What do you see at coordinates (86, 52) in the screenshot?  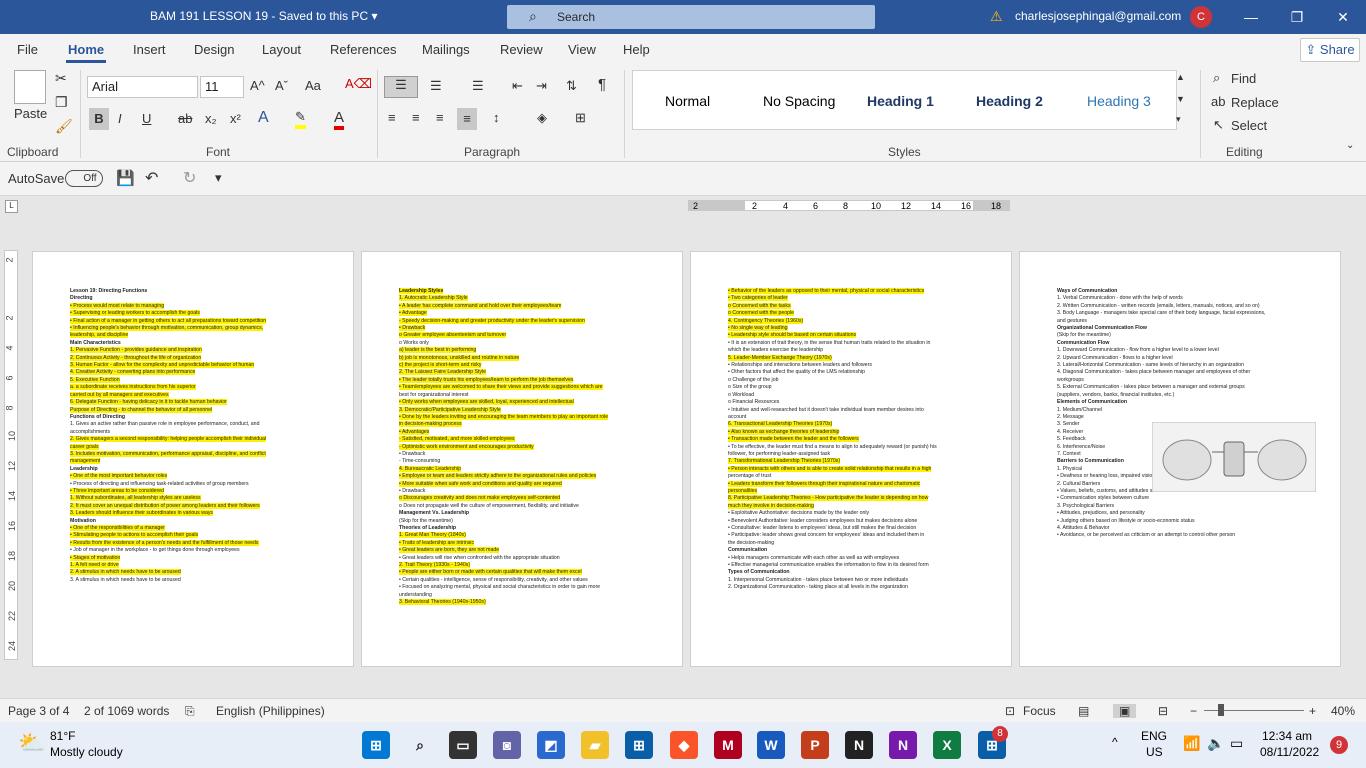 I see `tab-home: Home` at bounding box center [86, 52].